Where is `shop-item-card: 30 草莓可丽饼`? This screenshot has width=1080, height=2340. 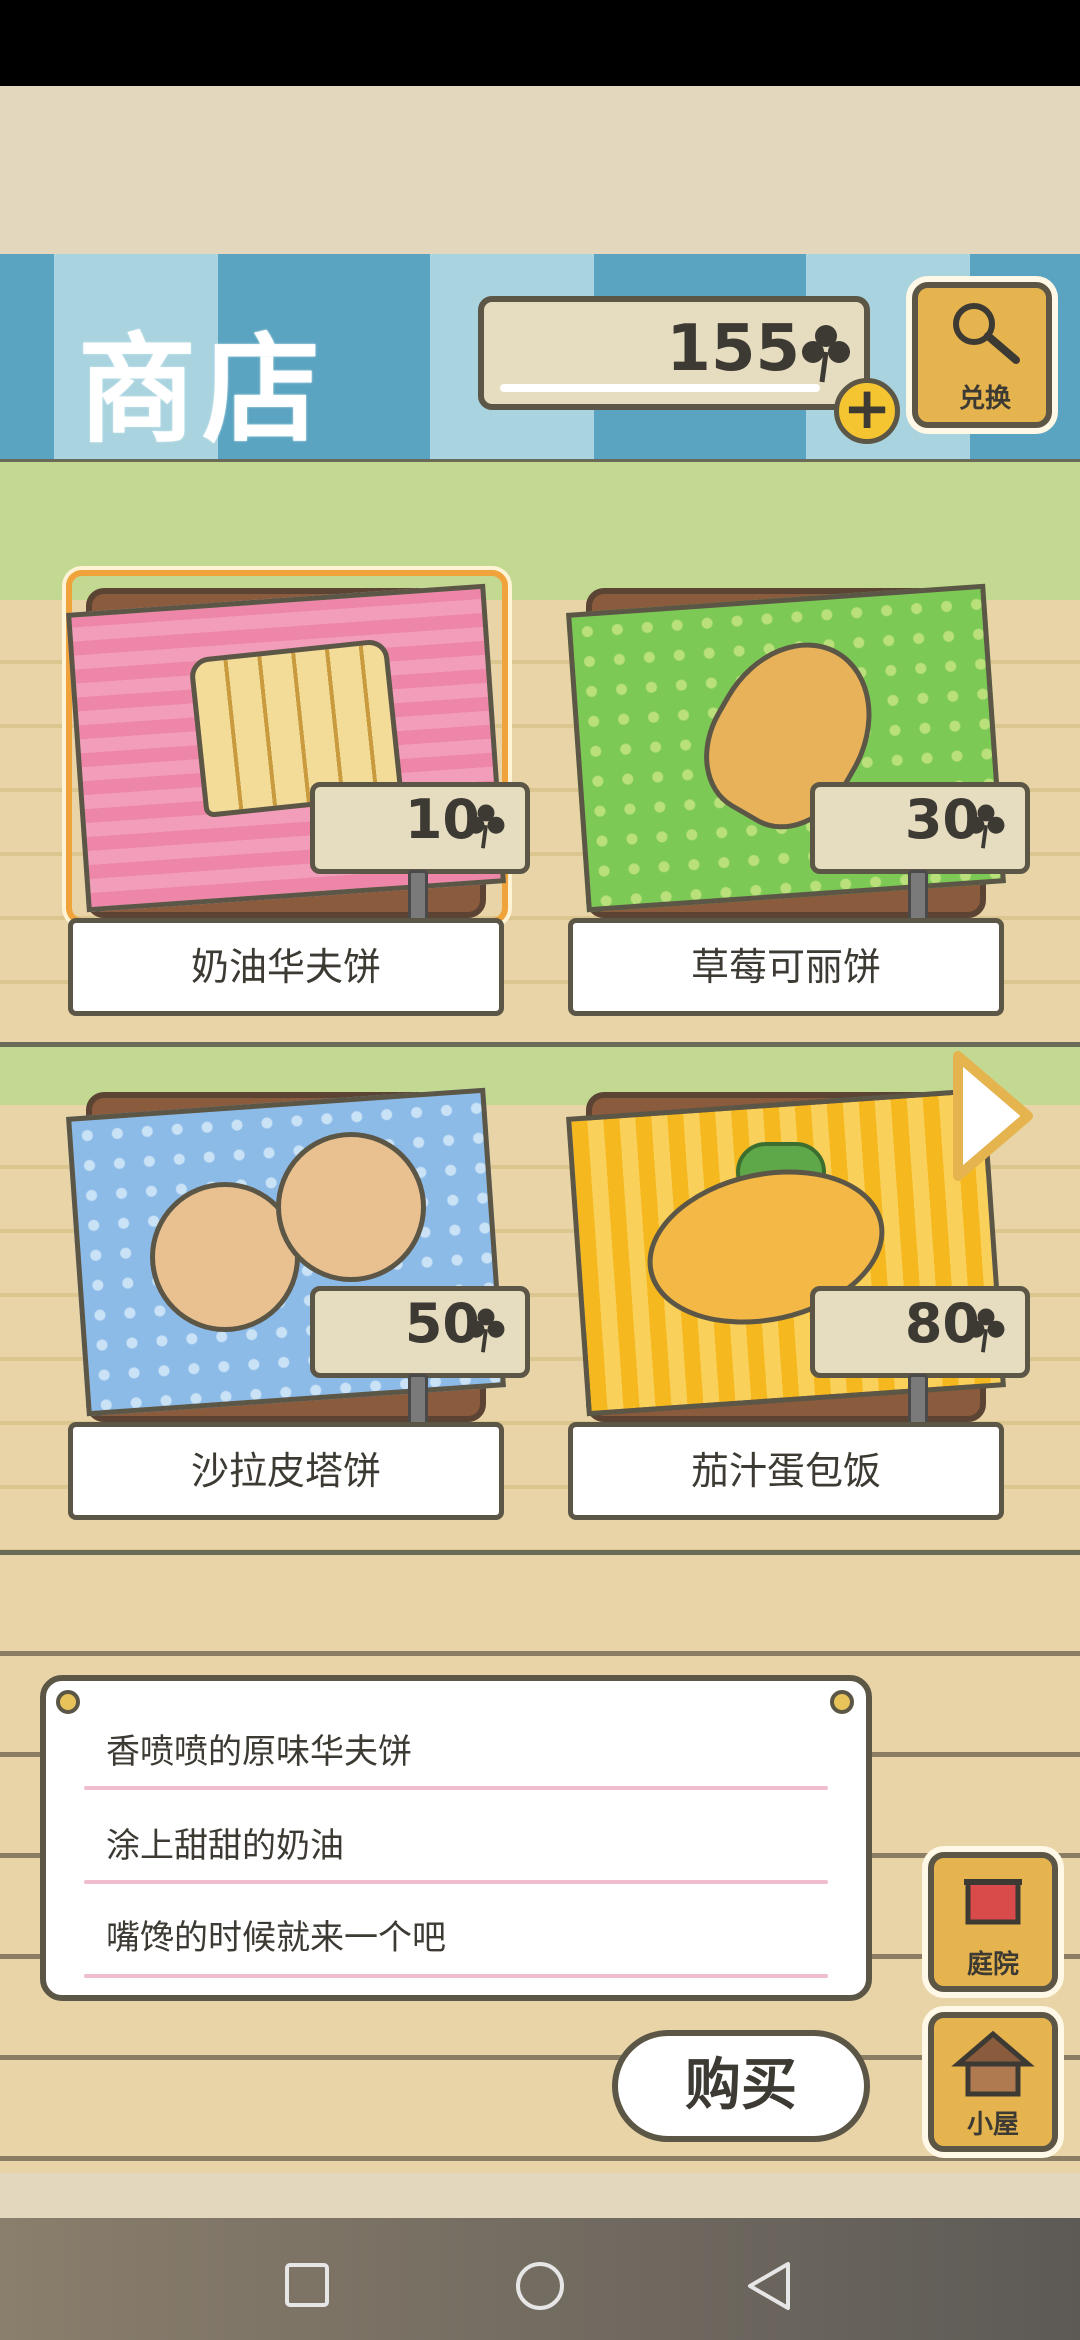 shop-item-card: 30 草莓可丽饼 is located at coordinates (798, 800).